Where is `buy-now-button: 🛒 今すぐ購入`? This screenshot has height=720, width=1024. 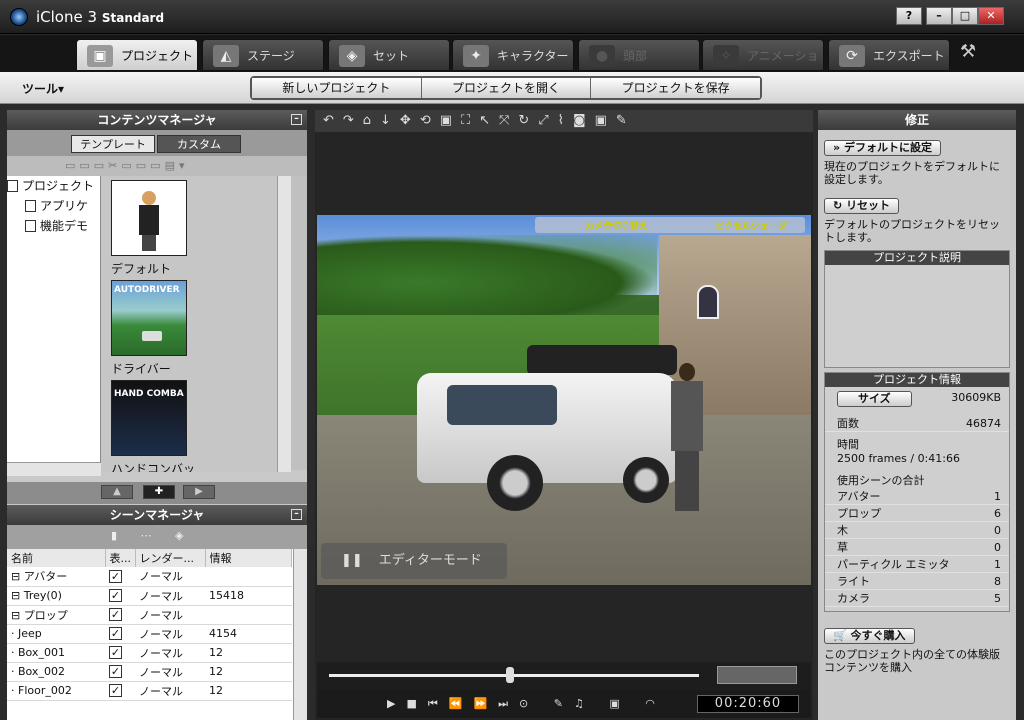
buy-now-button: 🛒 今すぐ購入 is located at coordinates (869, 636).